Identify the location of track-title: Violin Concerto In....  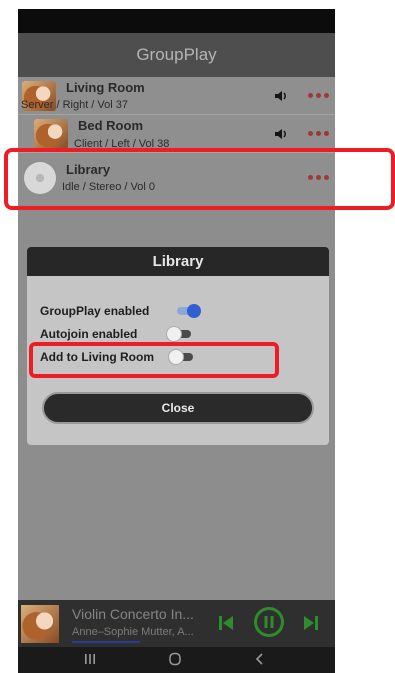
(133, 614).